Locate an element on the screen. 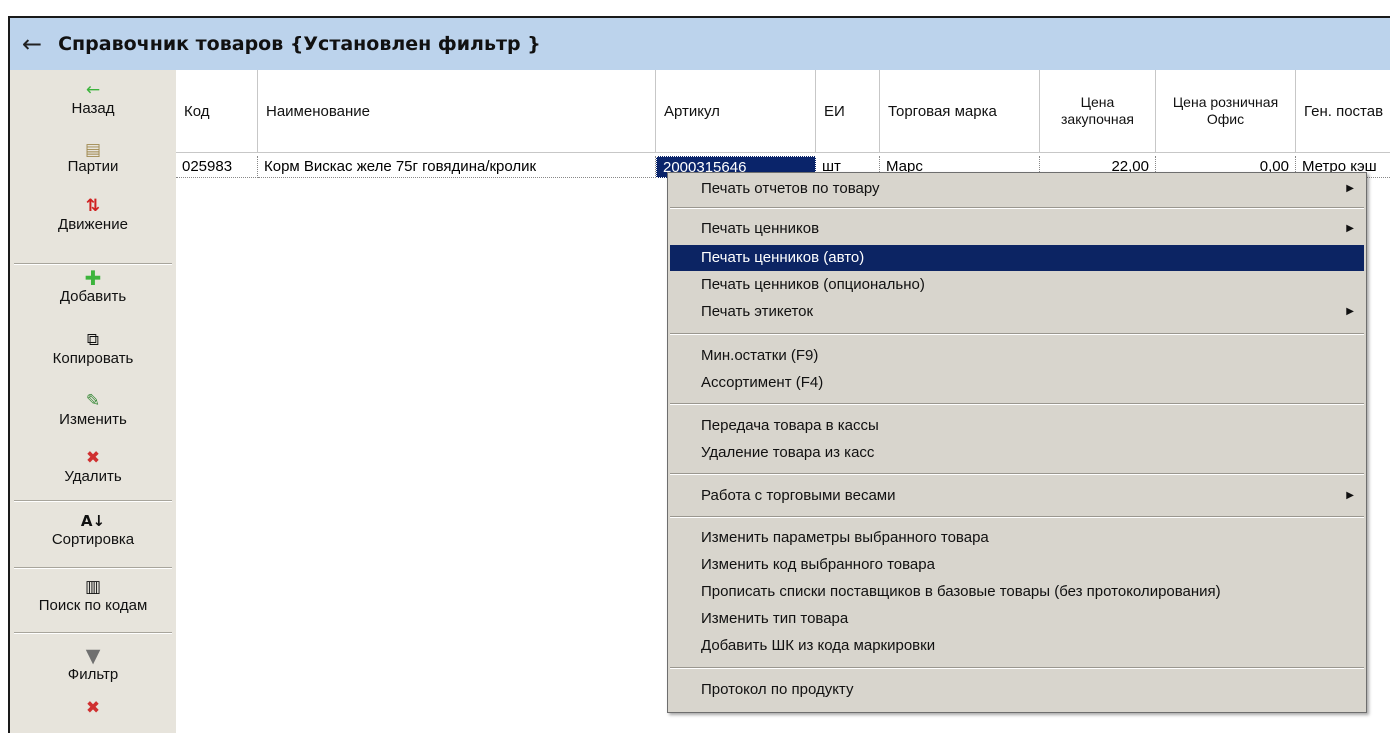 Image resolution: width=1390 pixels, height=733 pixels. sidebar-label: Поиск по кодам is located at coordinates (93, 605).